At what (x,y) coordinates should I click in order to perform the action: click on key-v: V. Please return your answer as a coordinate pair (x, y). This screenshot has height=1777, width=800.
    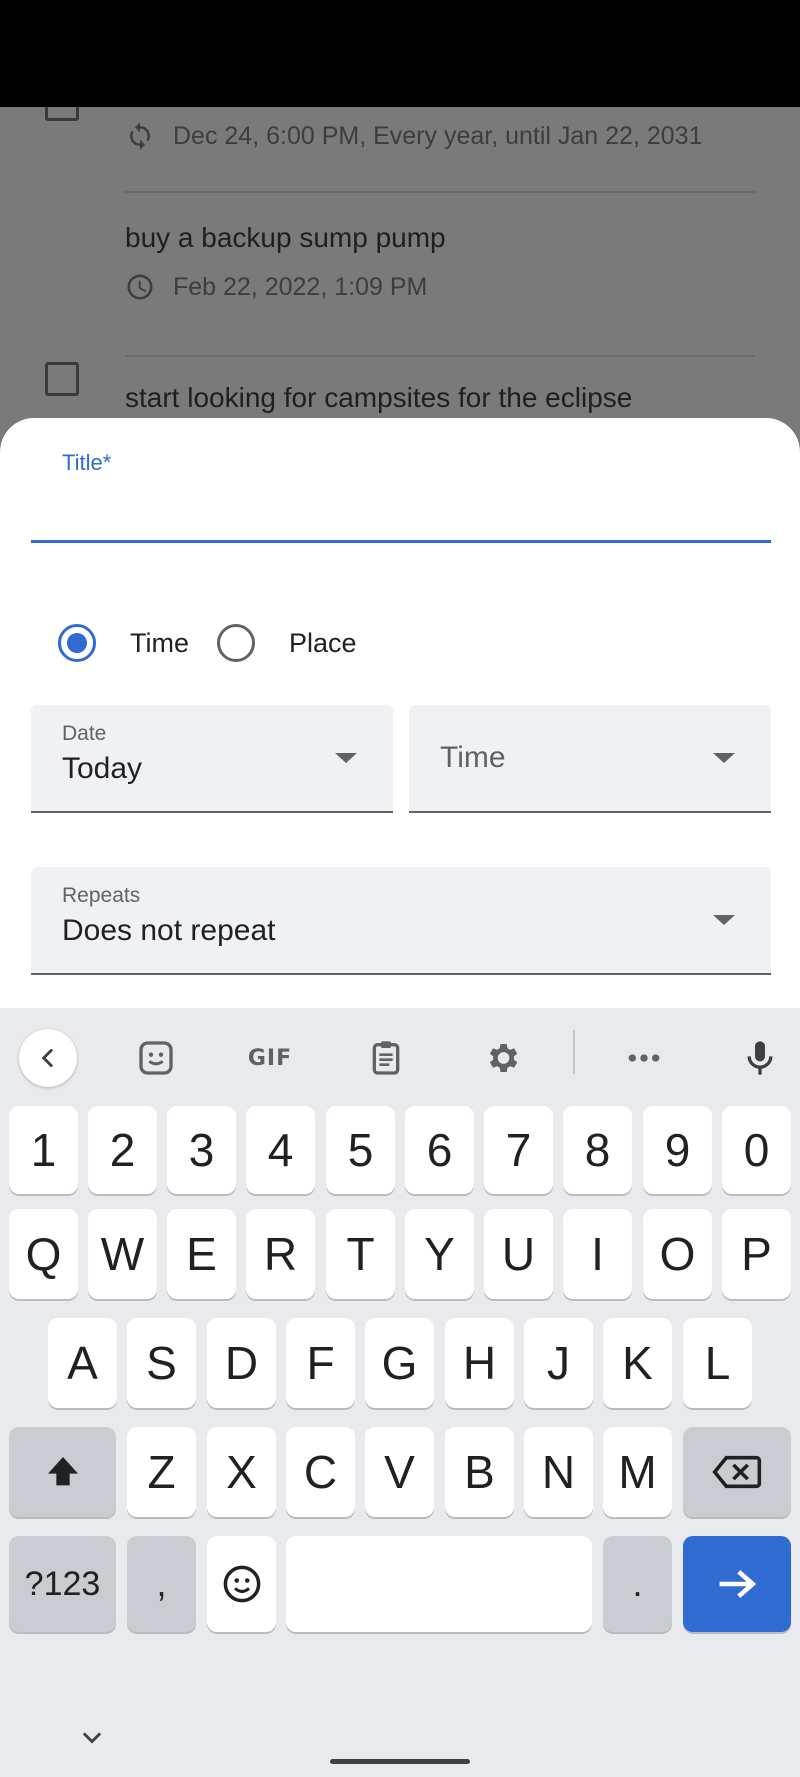
    Looking at the image, I should click on (399, 1472).